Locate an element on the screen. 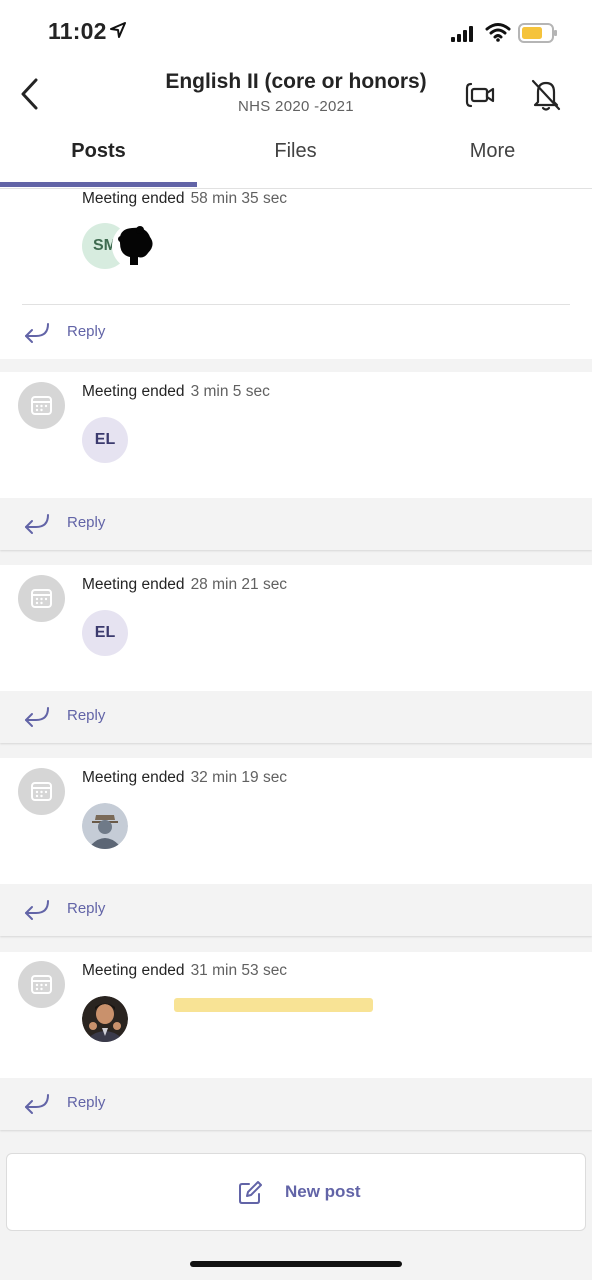 This screenshot has height=1280, width=592. status-time: 11:02 is located at coordinates (77, 31).